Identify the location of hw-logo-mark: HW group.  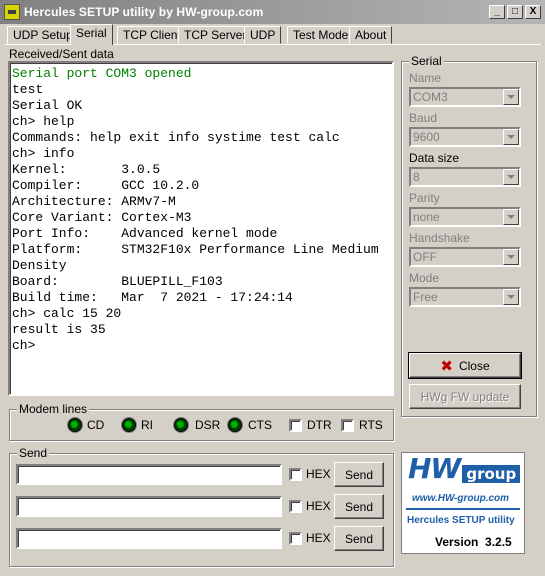
(464, 468).